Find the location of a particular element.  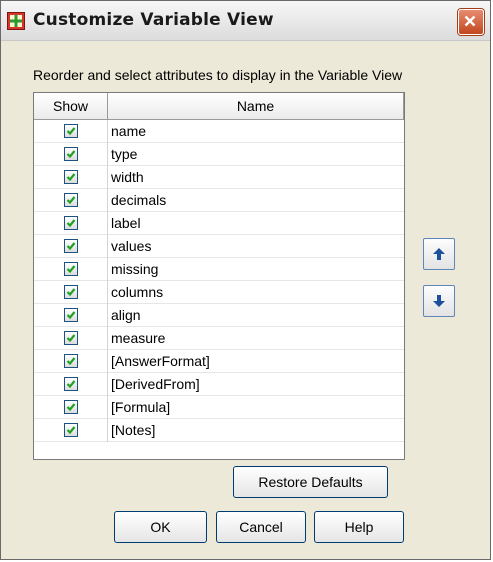

table-row: values is located at coordinates (219, 246).